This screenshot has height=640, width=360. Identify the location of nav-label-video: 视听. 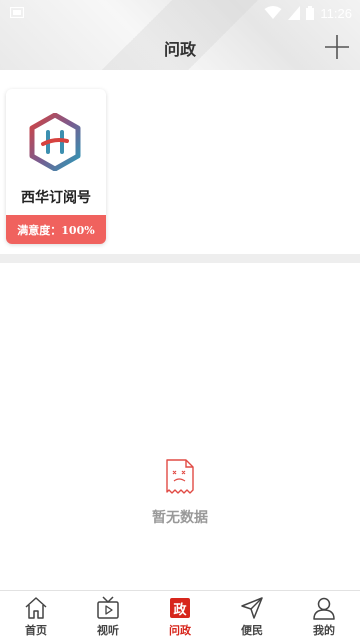
(108, 630).